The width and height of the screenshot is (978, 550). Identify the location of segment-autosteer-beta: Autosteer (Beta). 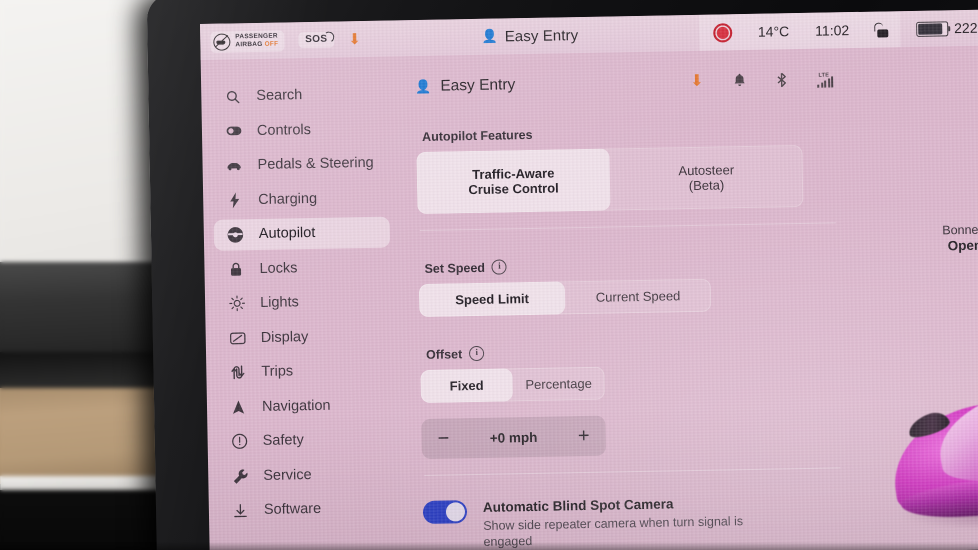
(706, 178).